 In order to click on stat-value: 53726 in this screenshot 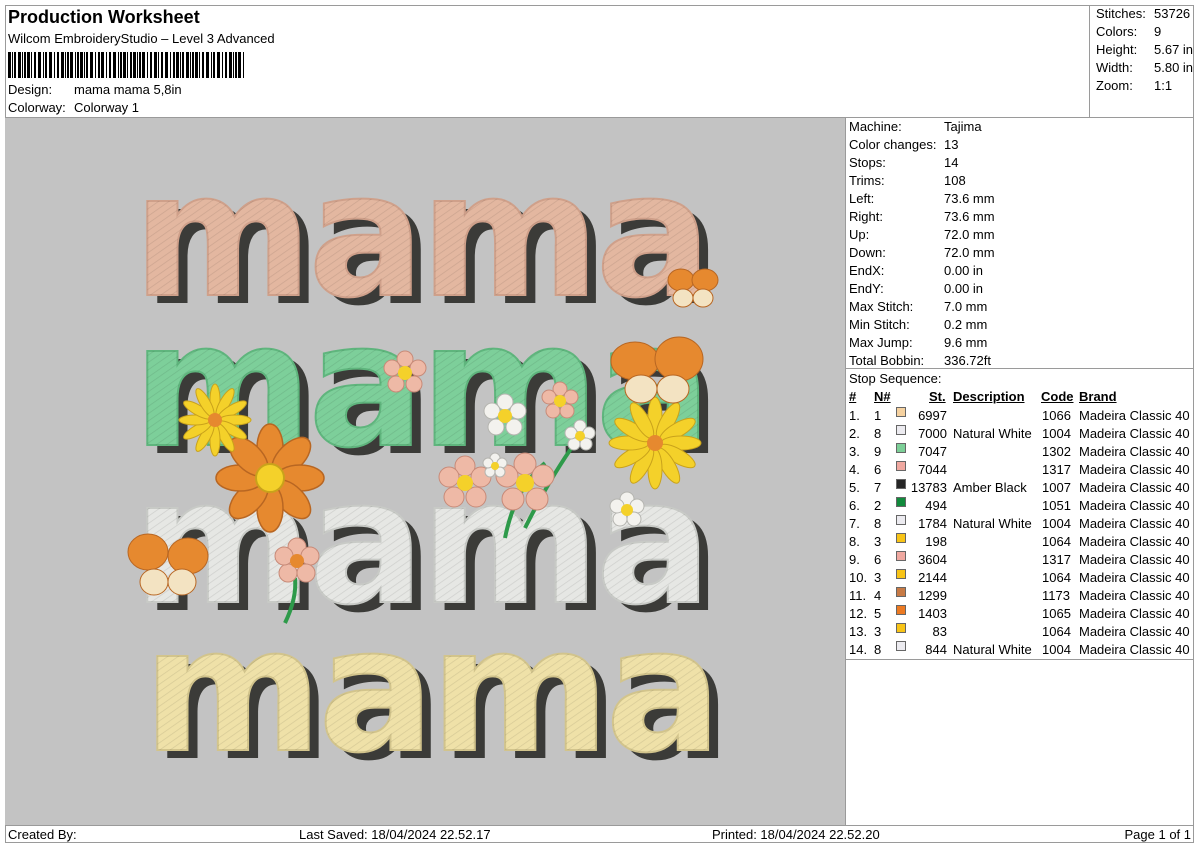, I will do `click(1172, 13)`.